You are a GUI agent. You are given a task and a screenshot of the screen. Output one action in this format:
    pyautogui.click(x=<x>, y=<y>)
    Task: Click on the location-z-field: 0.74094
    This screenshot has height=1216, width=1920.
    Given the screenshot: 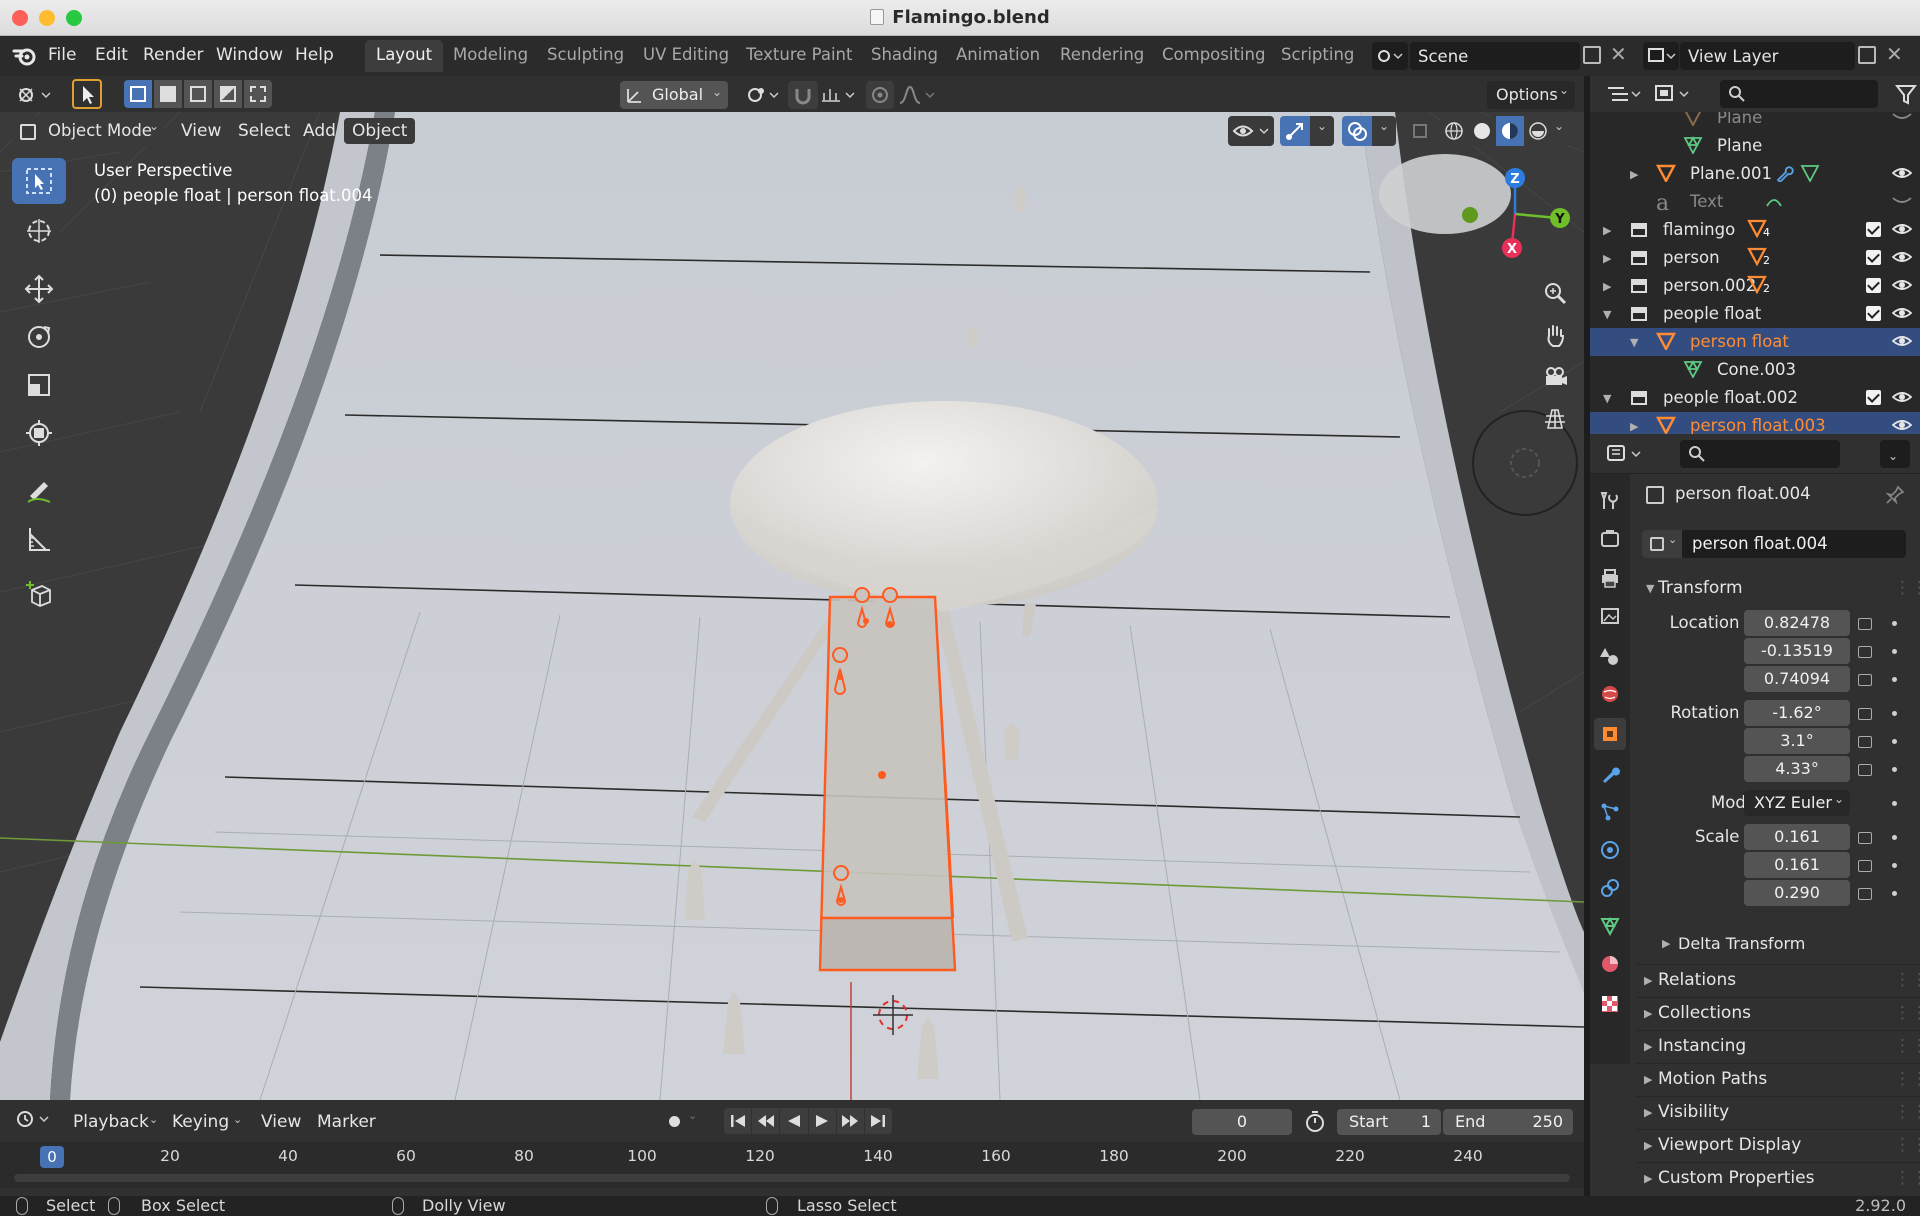 What is the action you would take?
    pyautogui.click(x=1797, y=679)
    